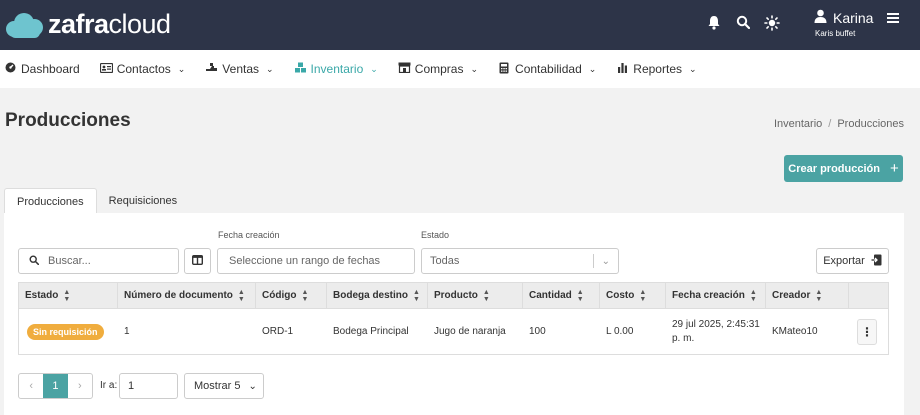 The width and height of the screenshot is (920, 415). I want to click on column-header-costo: Costo ▲ ▼, so click(633, 295).